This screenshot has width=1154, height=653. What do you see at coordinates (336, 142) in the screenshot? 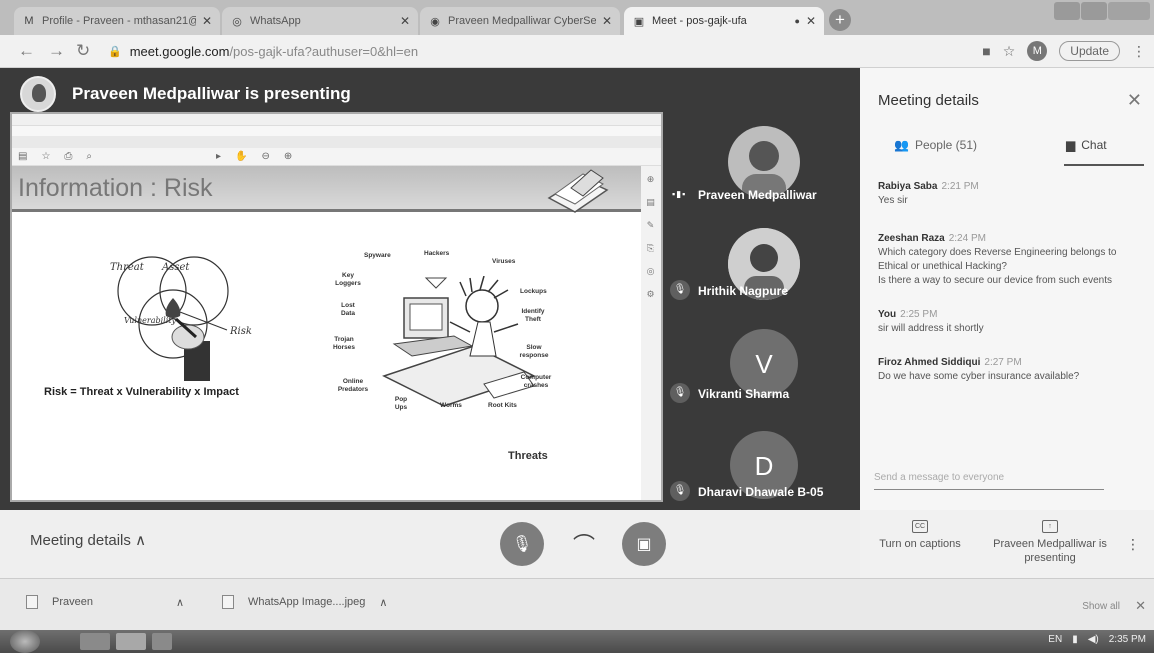
I see `shared-app-tabs` at bounding box center [336, 142].